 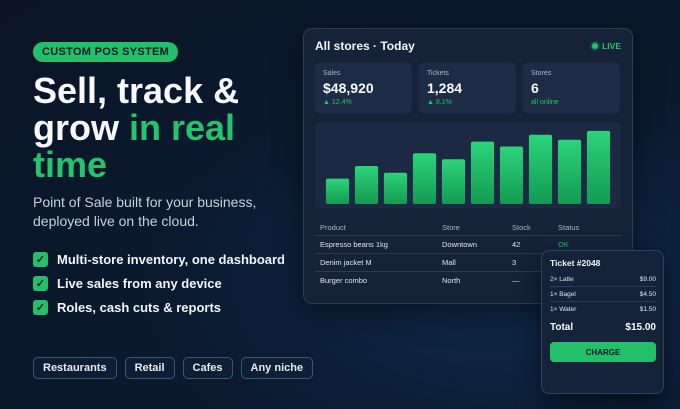 I want to click on live-dot-icon, so click(x=595, y=46).